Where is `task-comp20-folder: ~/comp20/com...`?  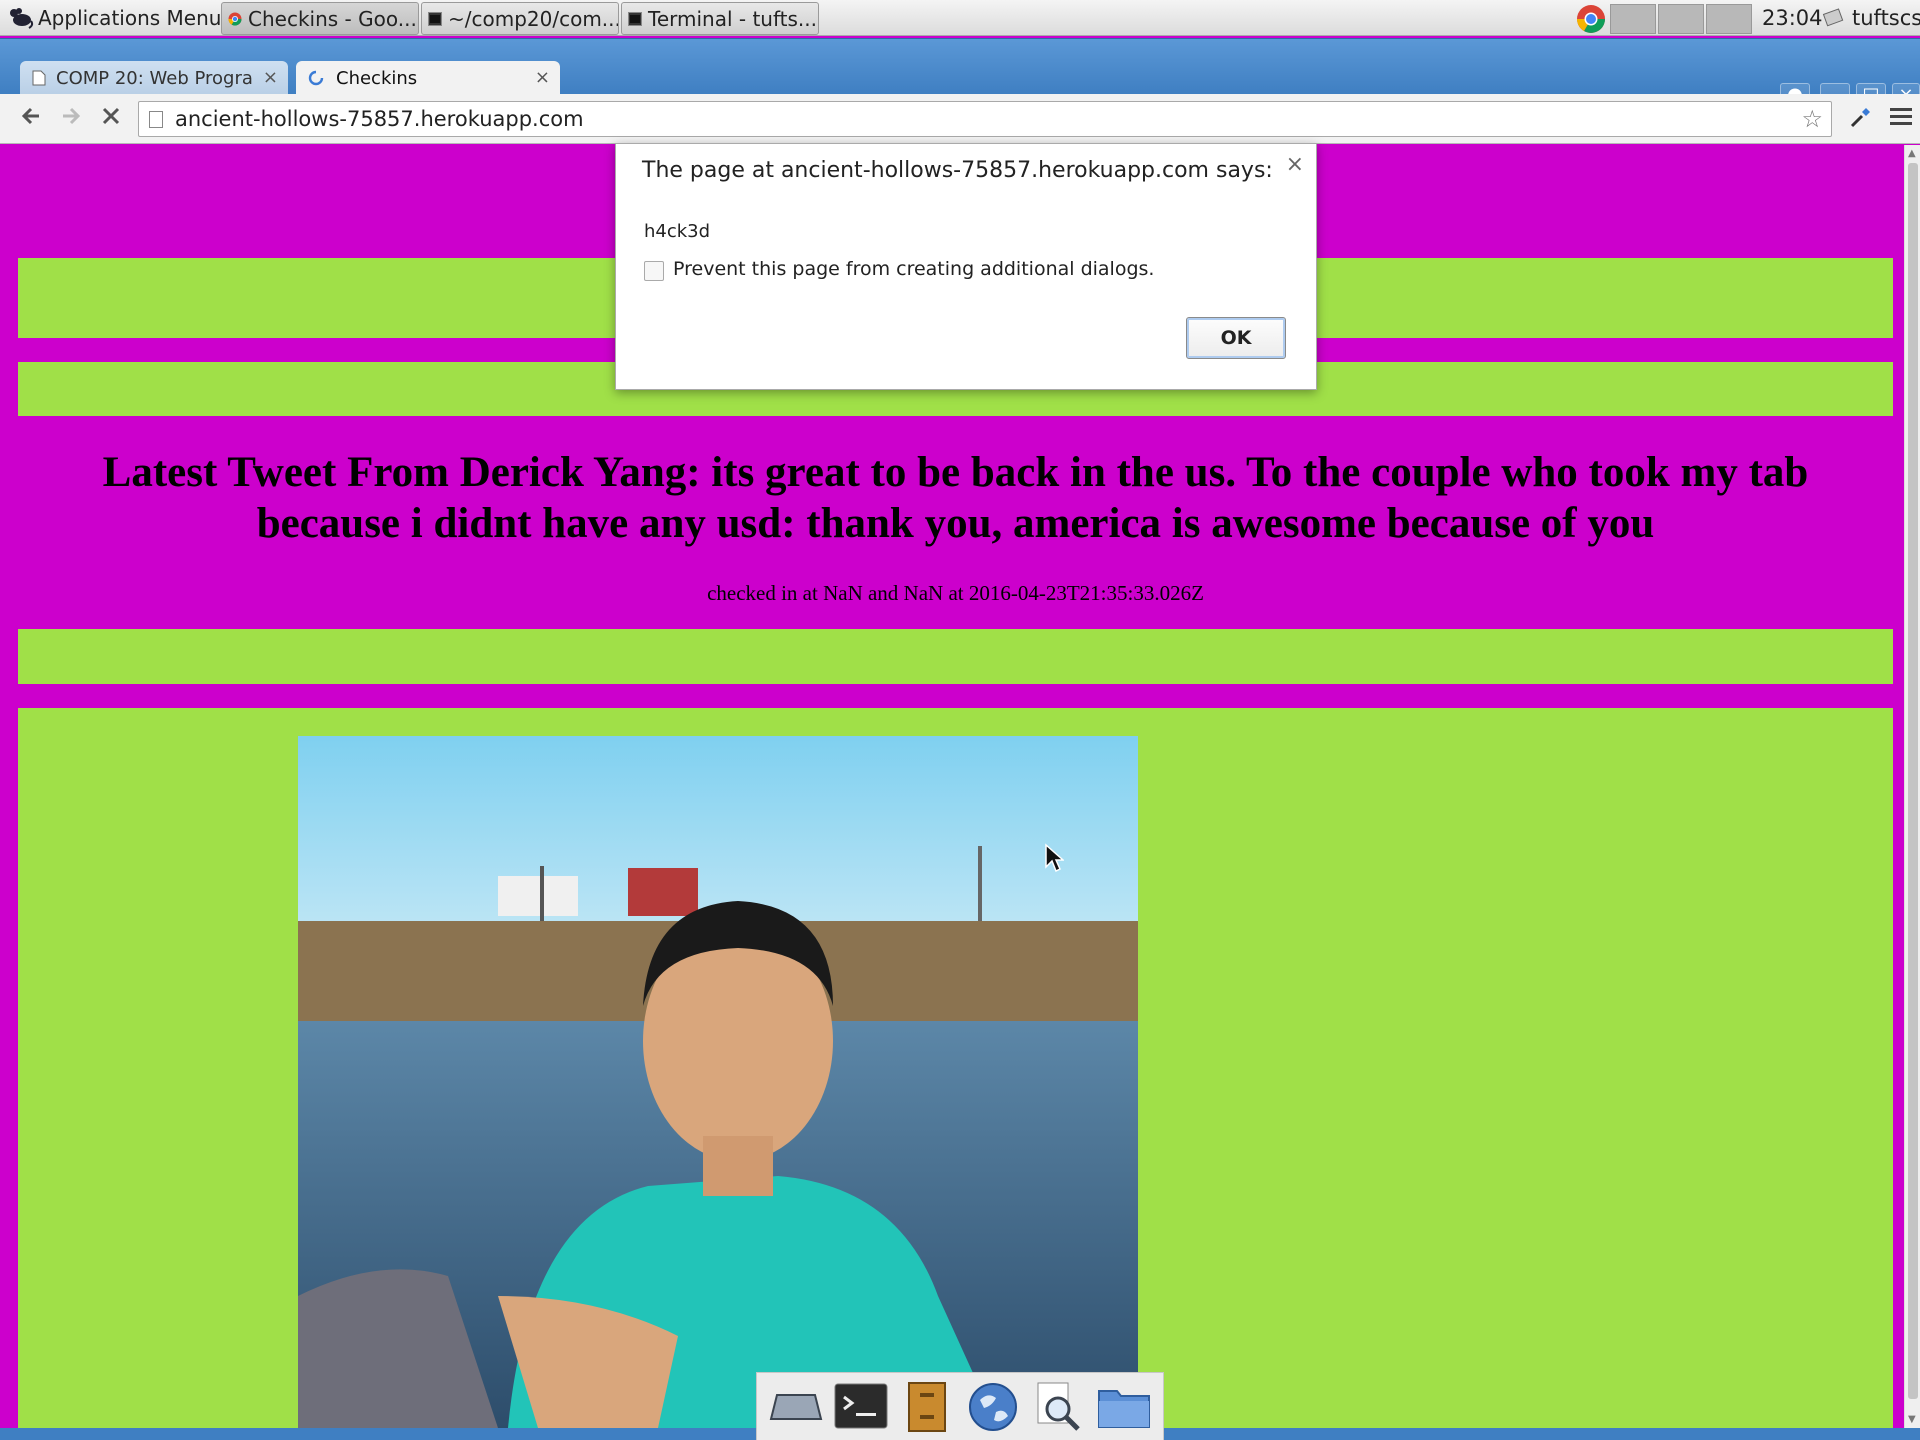 task-comp20-folder: ~/comp20/com... is located at coordinates (520, 18).